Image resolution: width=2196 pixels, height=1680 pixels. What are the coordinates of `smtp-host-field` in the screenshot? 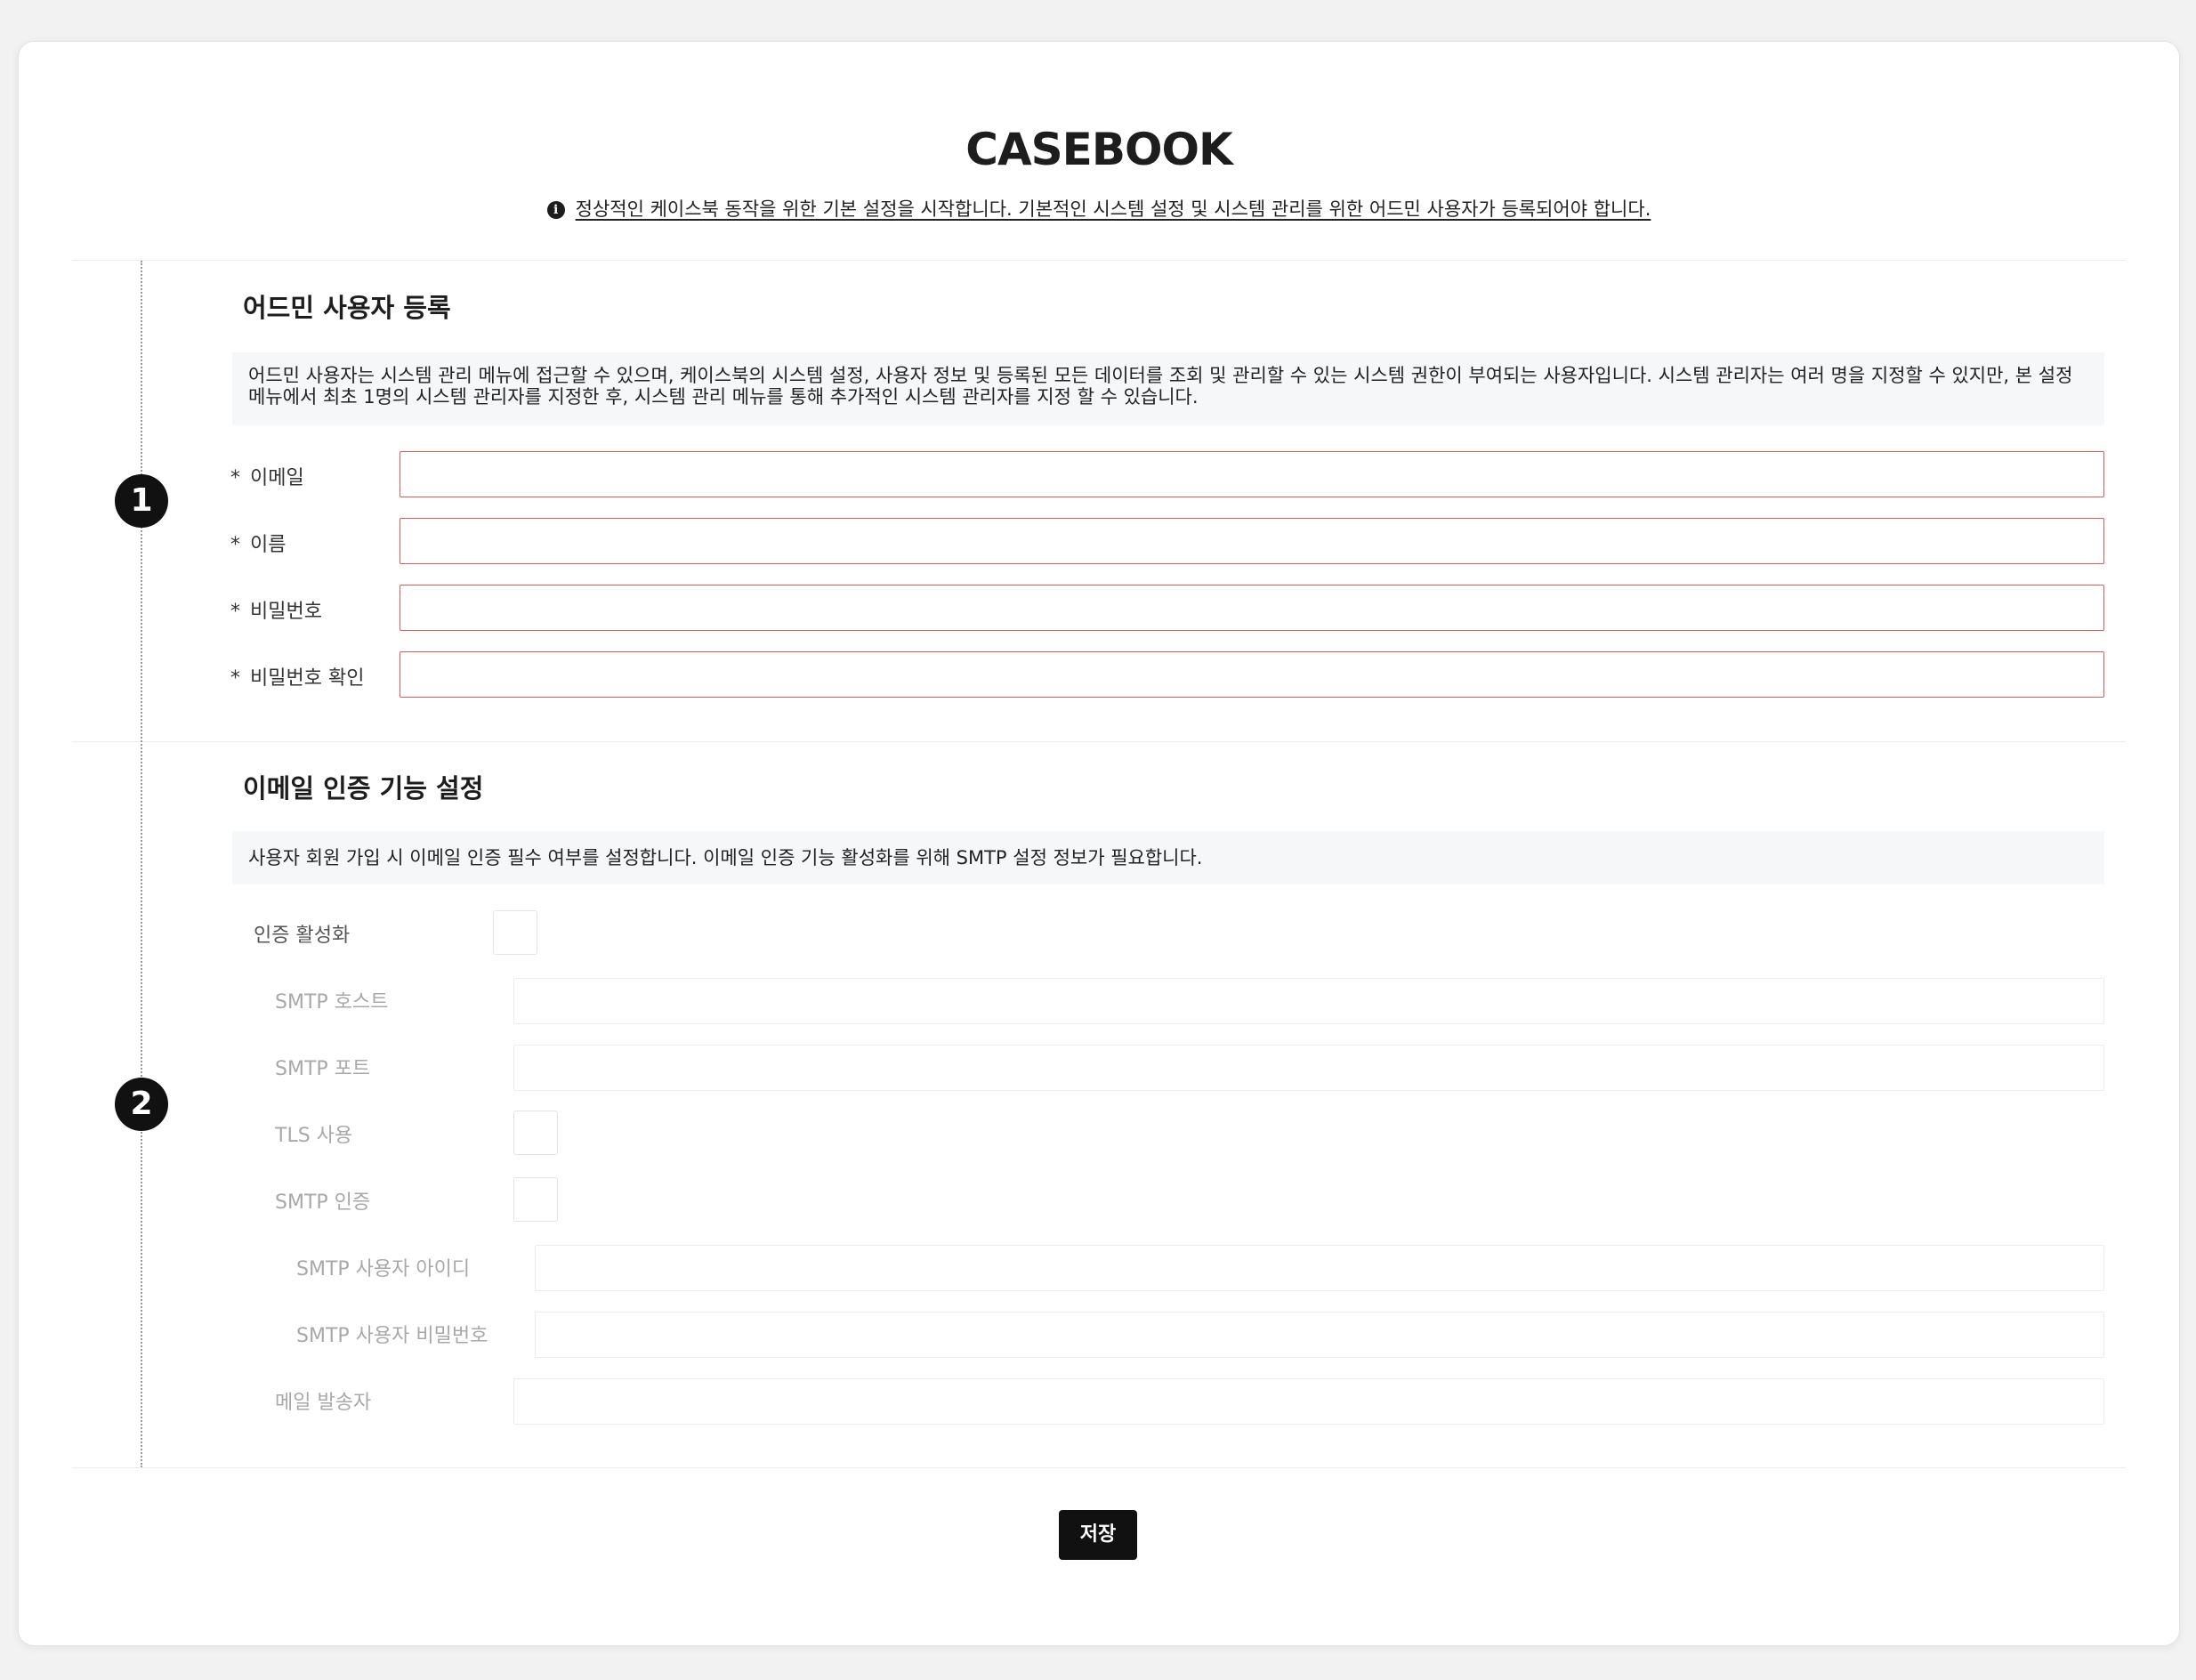 It's located at (1308, 1001).